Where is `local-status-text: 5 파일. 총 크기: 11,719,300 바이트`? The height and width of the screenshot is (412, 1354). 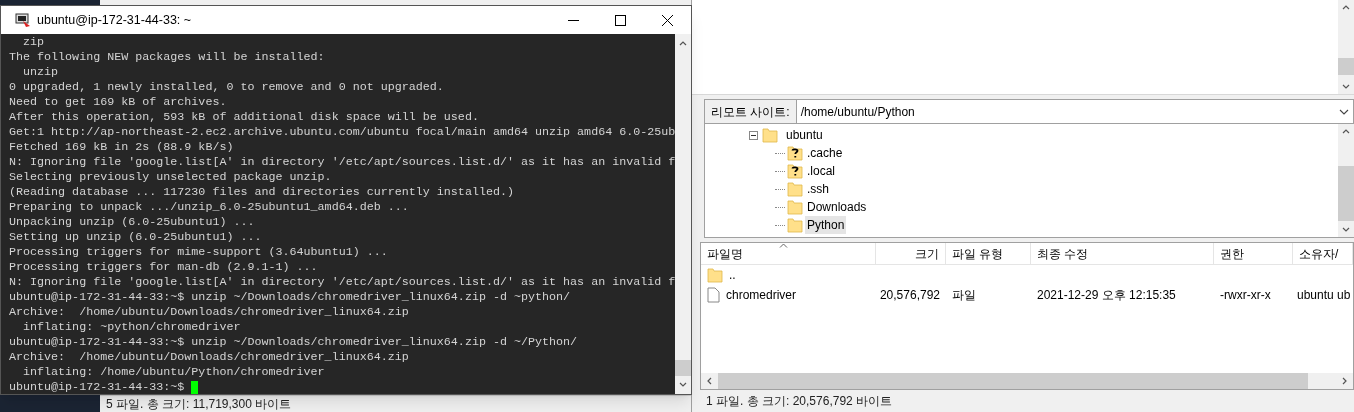
local-status-text: 5 파일. 총 크기: 11,719,300 바이트 is located at coordinates (199, 404).